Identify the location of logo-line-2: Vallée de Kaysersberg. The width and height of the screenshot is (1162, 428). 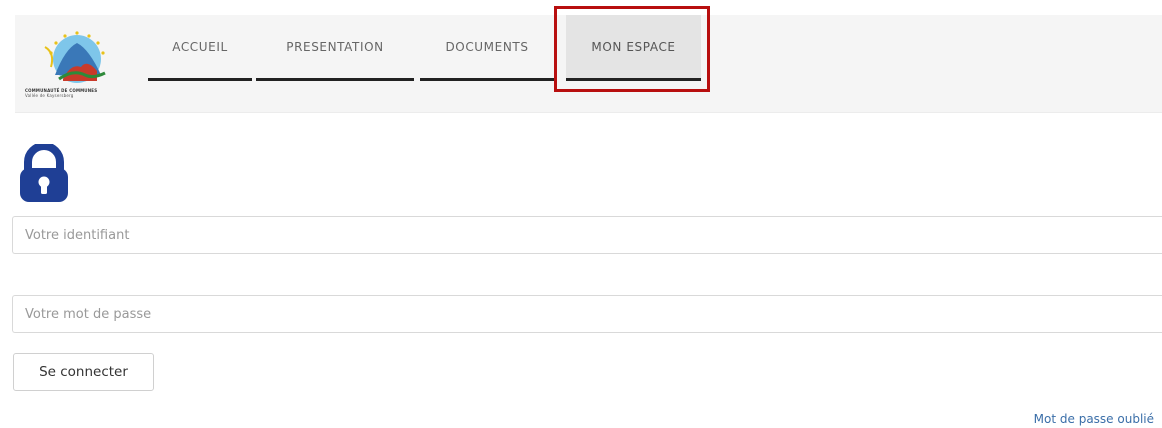
(49, 95).